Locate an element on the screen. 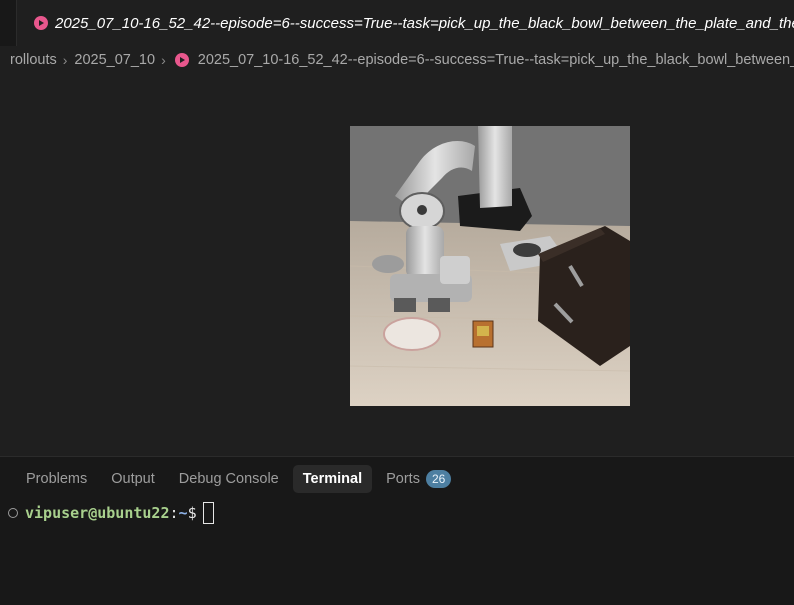 The height and width of the screenshot is (605, 794). terminal-prompt-line: vipuser@ubuntu22 : ~ $ is located at coordinates (111, 513).